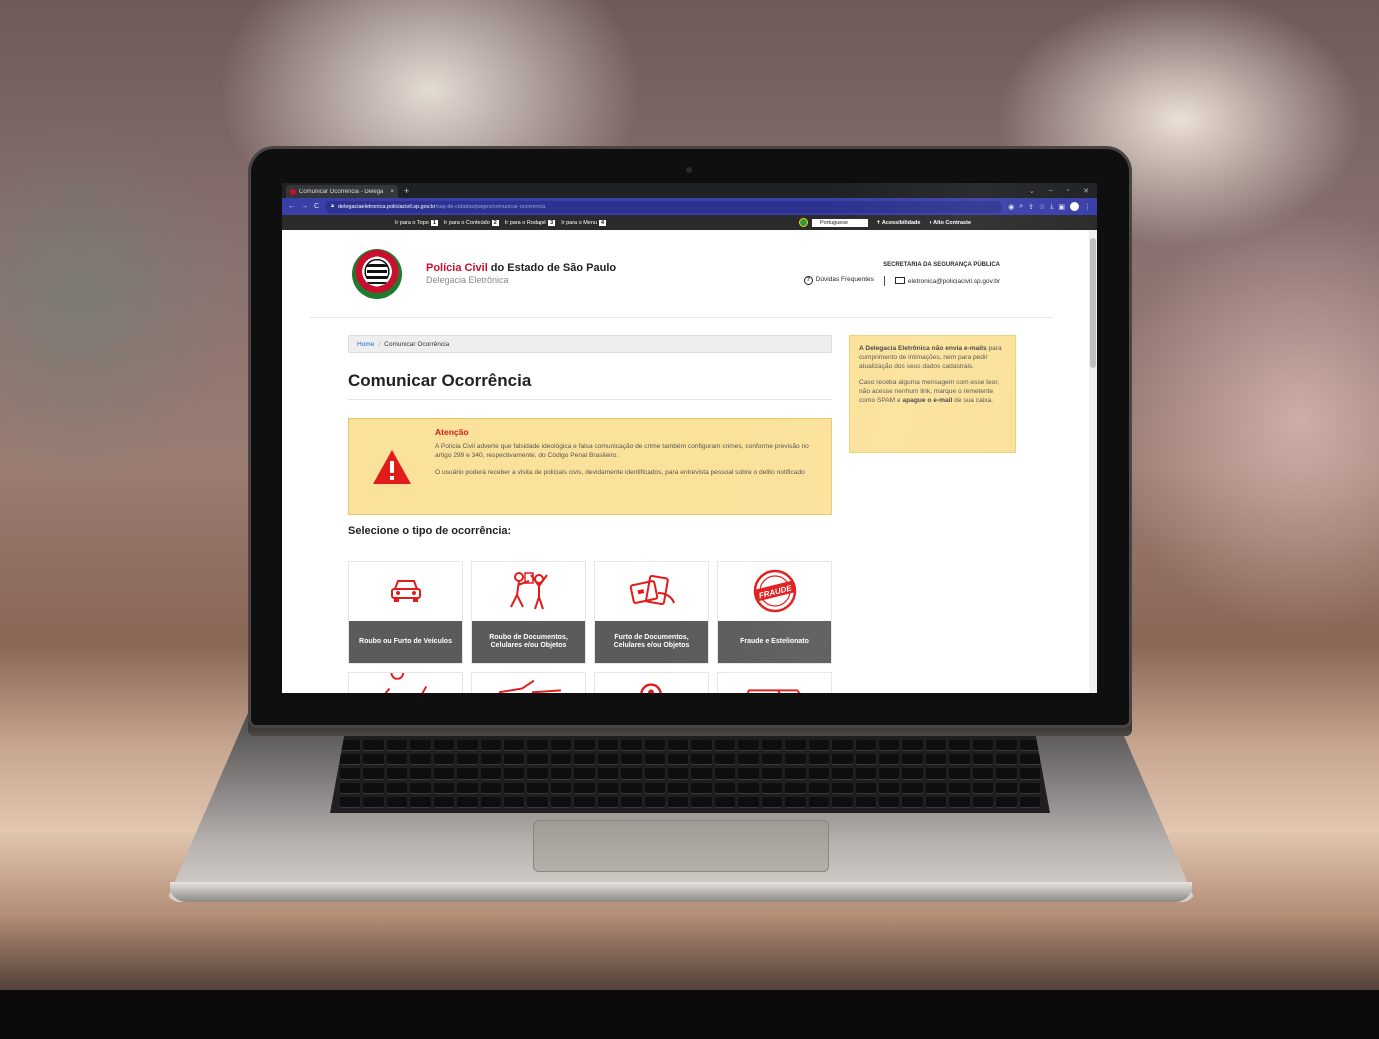 The height and width of the screenshot is (1039, 1379). What do you see at coordinates (689, 170) in the screenshot?
I see `webcam` at bounding box center [689, 170].